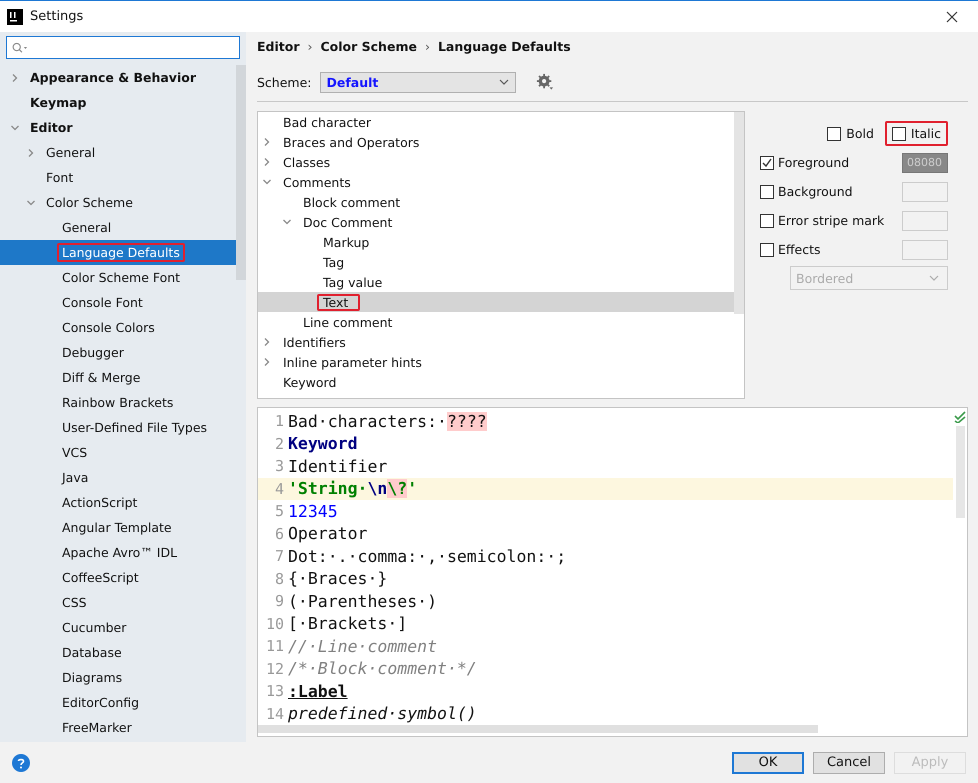 Image resolution: width=978 pixels, height=783 pixels. What do you see at coordinates (496, 202) in the screenshot?
I see `tree-item: Block comment` at bounding box center [496, 202].